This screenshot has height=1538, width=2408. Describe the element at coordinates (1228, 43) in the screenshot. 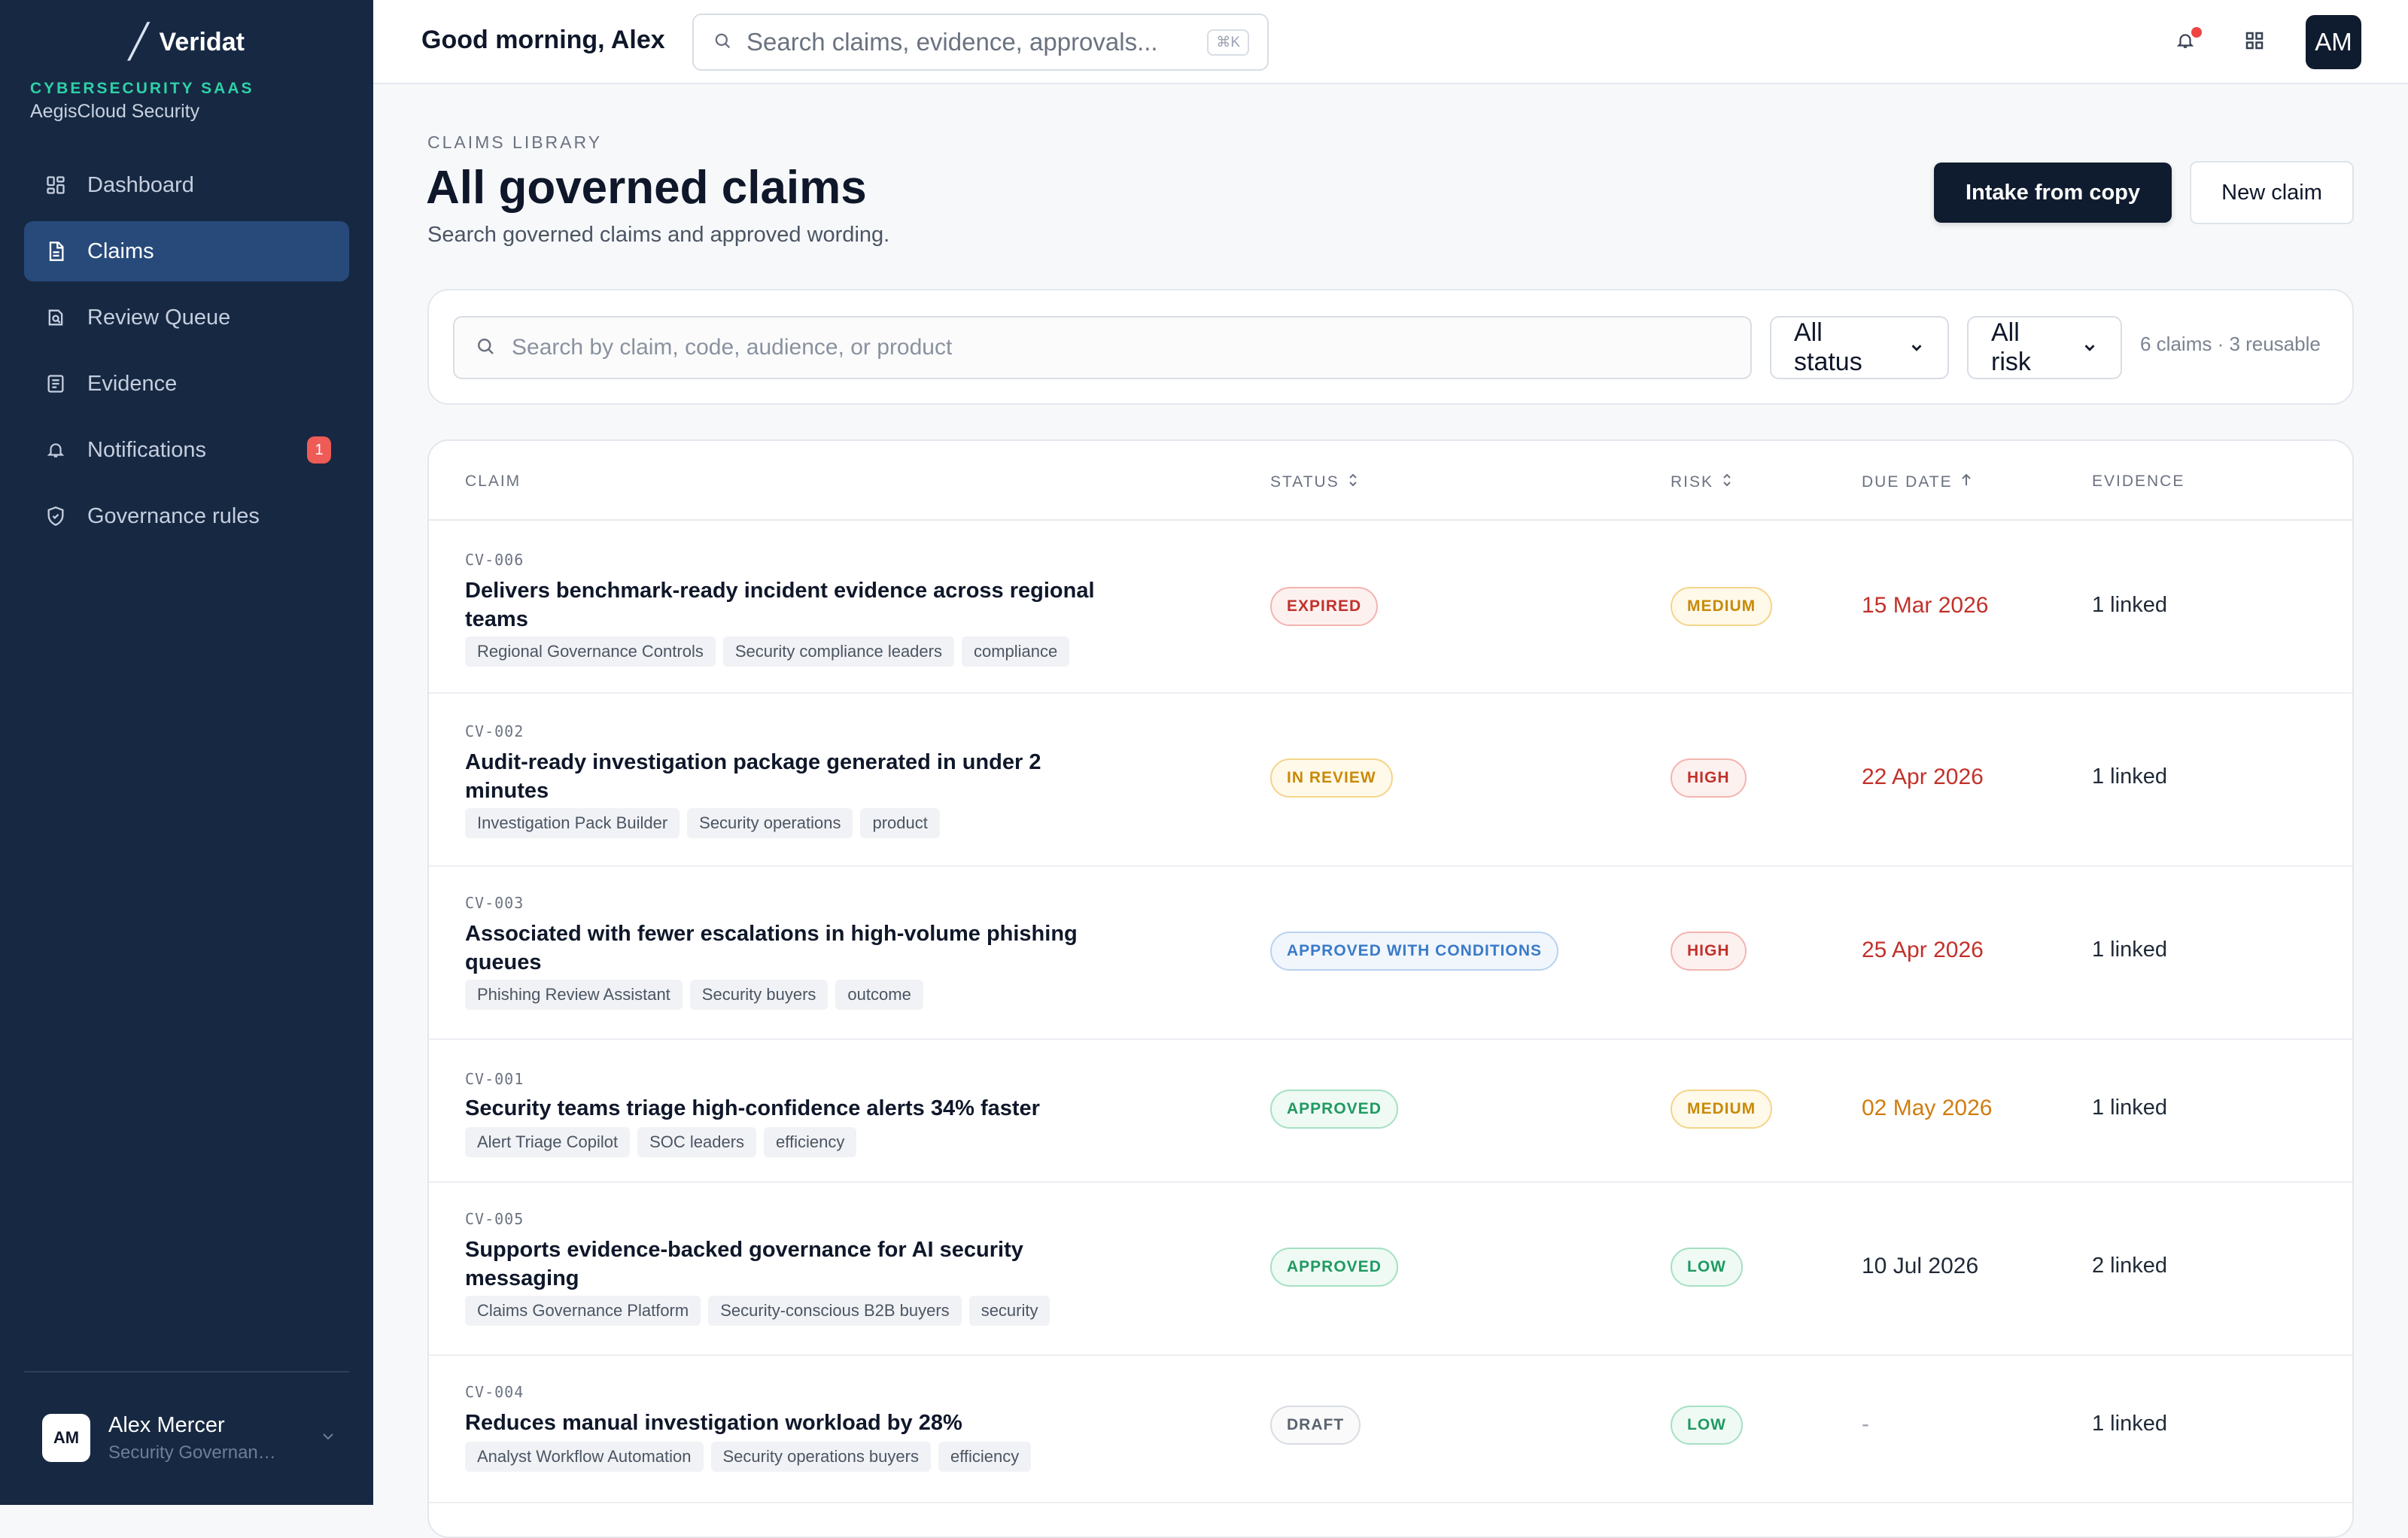

I see `shortcut-hint: ⌘K` at that location.